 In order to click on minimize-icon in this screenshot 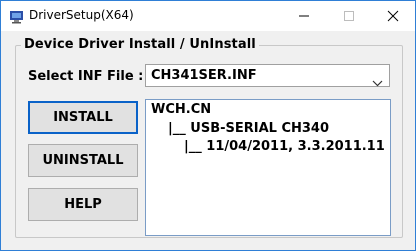, I will do `click(303, 16)`.